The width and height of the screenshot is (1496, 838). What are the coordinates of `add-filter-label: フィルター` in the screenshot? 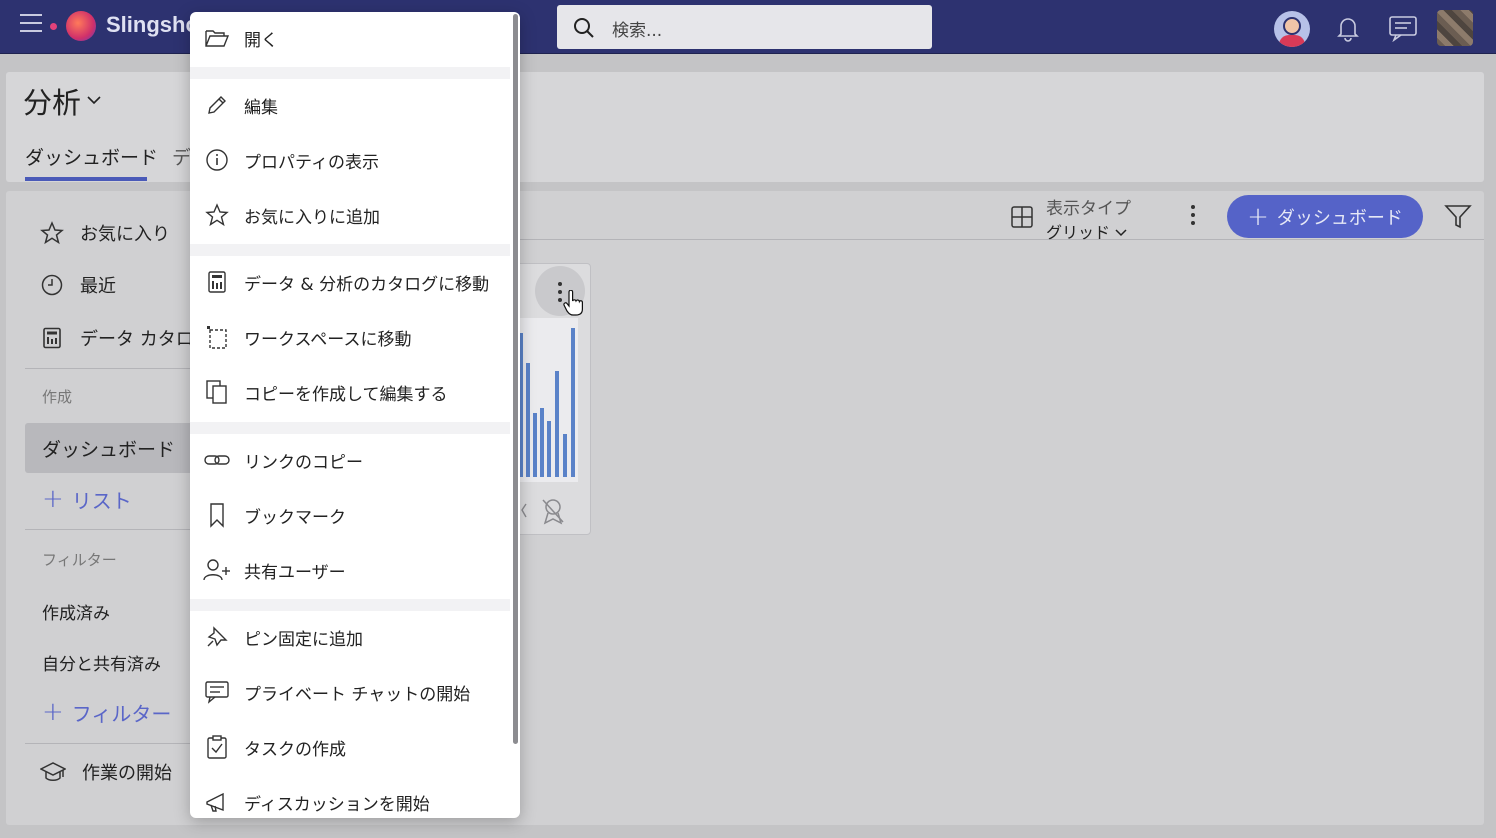 It's located at (121, 713).